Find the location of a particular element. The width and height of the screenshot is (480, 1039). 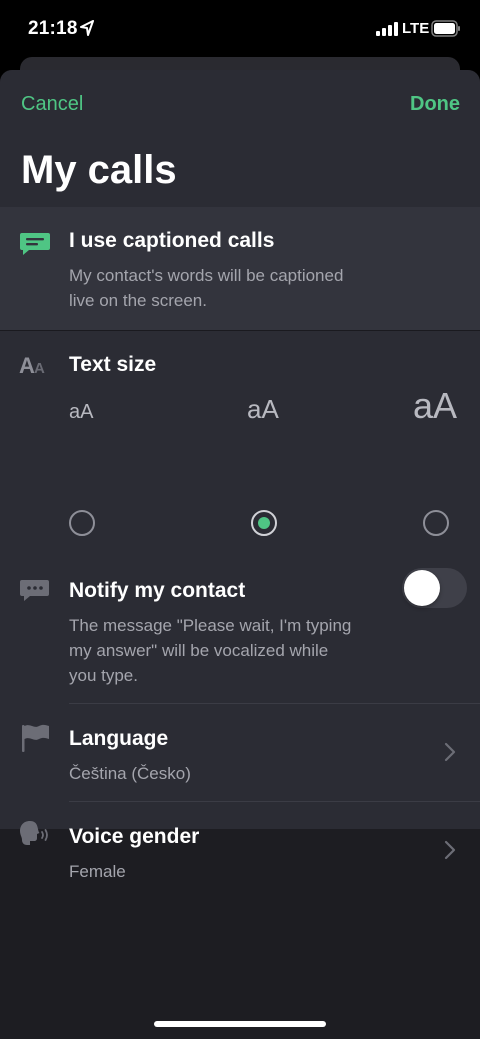

captioned-calls-line-2: live on the screen. is located at coordinates (138, 300).